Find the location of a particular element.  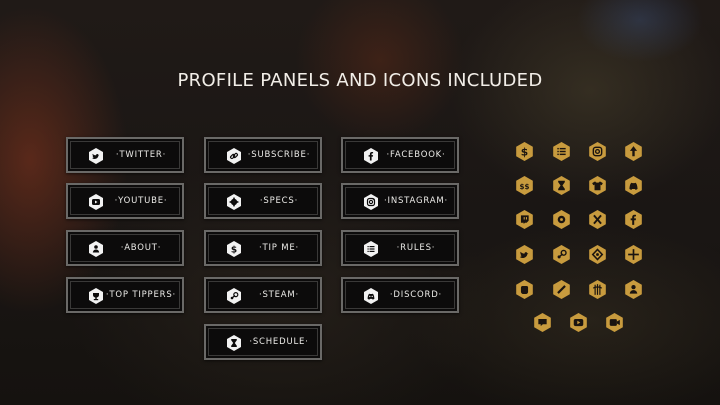

panel-about: ·ABOUT· is located at coordinates (125, 248).